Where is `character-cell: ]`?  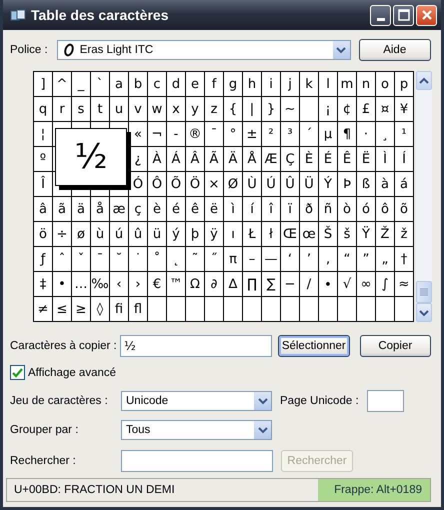 character-cell: ] is located at coordinates (43, 84).